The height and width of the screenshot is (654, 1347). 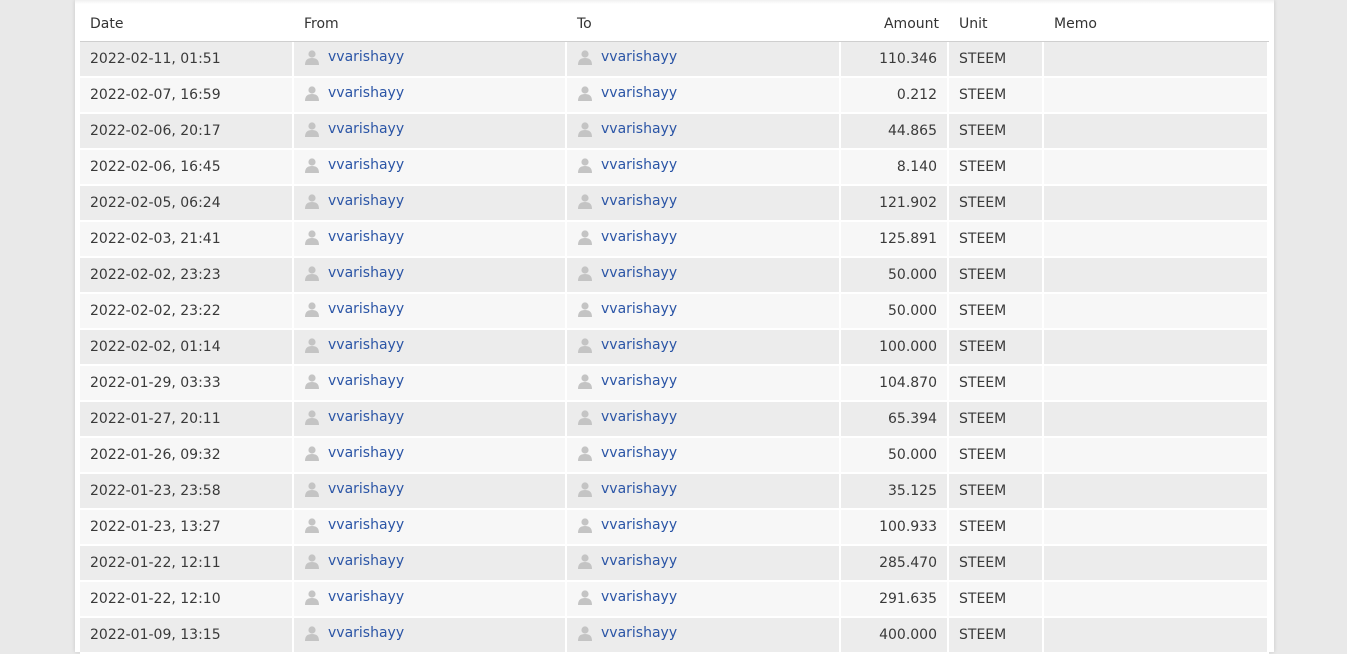 What do you see at coordinates (674, 24) in the screenshot?
I see `table-header-row: Date From To Amount Unit Memo` at bounding box center [674, 24].